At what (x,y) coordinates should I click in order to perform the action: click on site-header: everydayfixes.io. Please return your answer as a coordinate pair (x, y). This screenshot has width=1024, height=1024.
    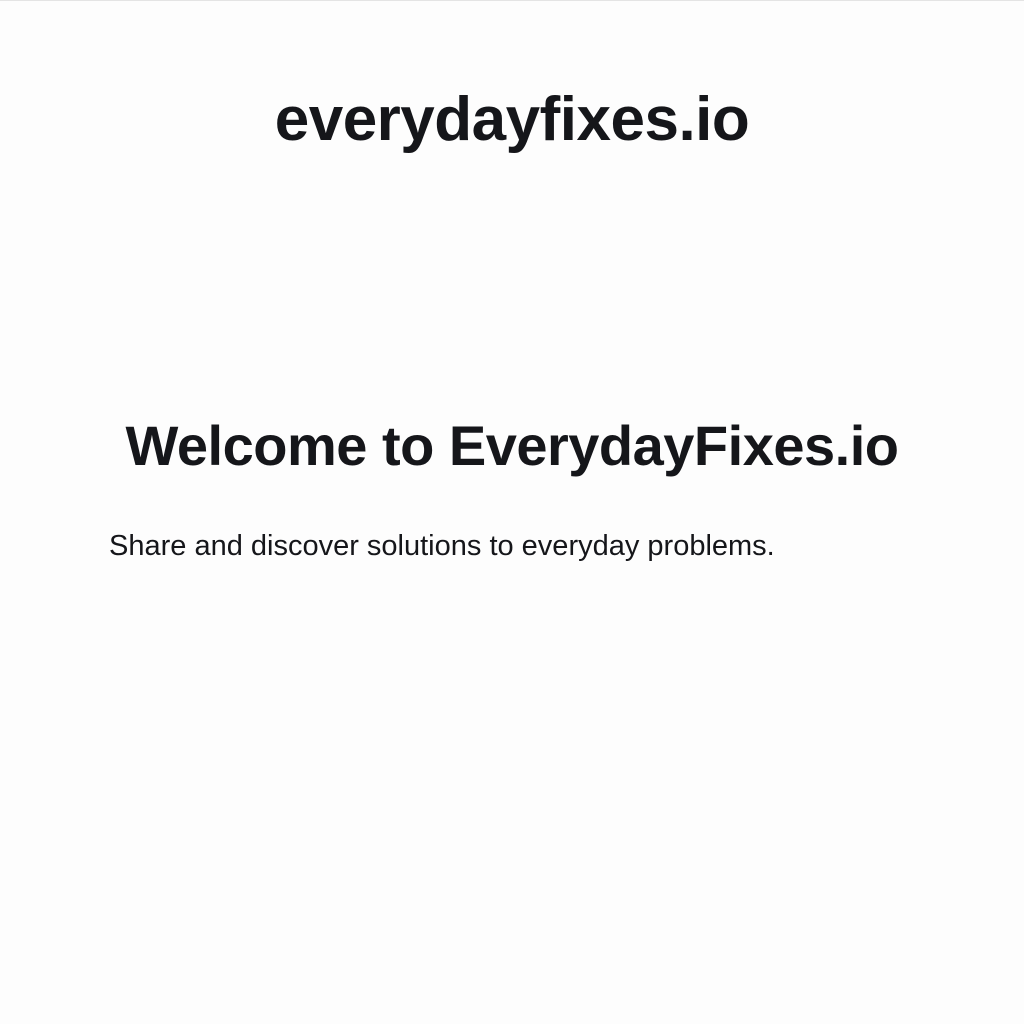
    Looking at the image, I should click on (512, 120).